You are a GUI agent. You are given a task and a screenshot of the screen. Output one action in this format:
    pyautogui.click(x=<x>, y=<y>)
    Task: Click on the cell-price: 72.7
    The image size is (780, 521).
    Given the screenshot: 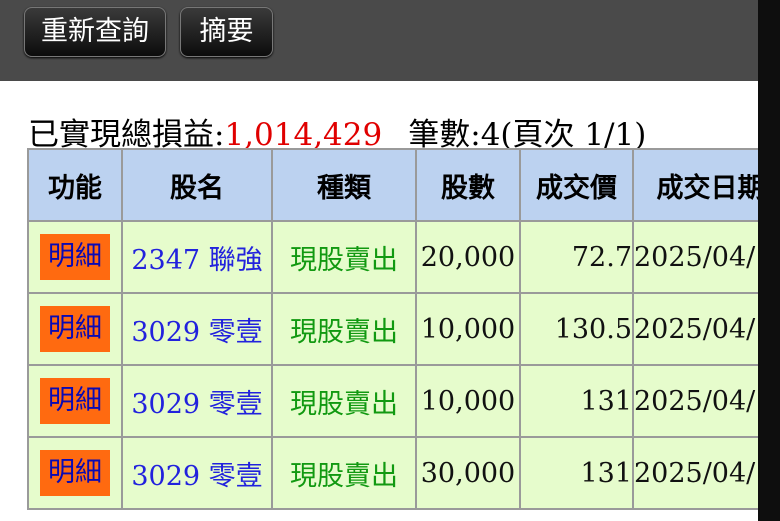 What is the action you would take?
    pyautogui.click(x=576, y=257)
    